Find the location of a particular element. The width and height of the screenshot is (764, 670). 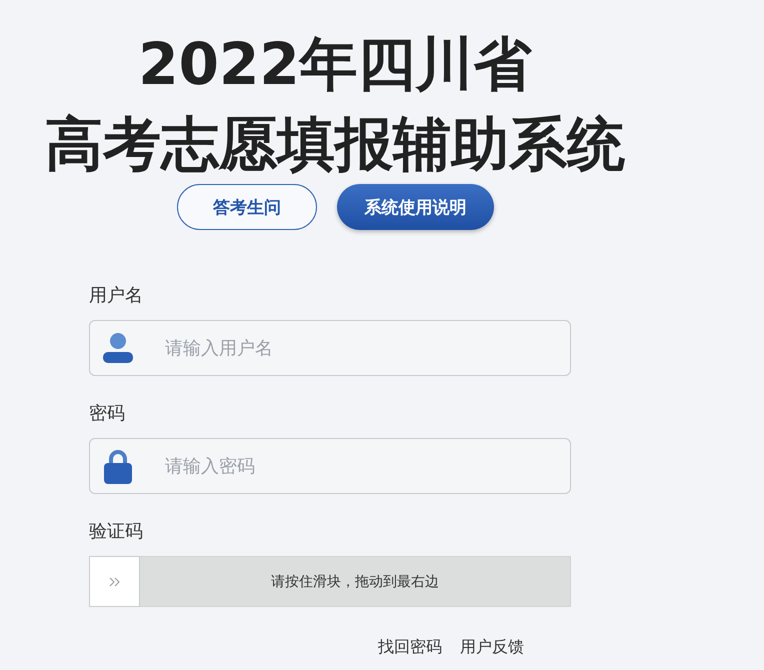

text-link: 找回密码 is located at coordinates (410, 647).